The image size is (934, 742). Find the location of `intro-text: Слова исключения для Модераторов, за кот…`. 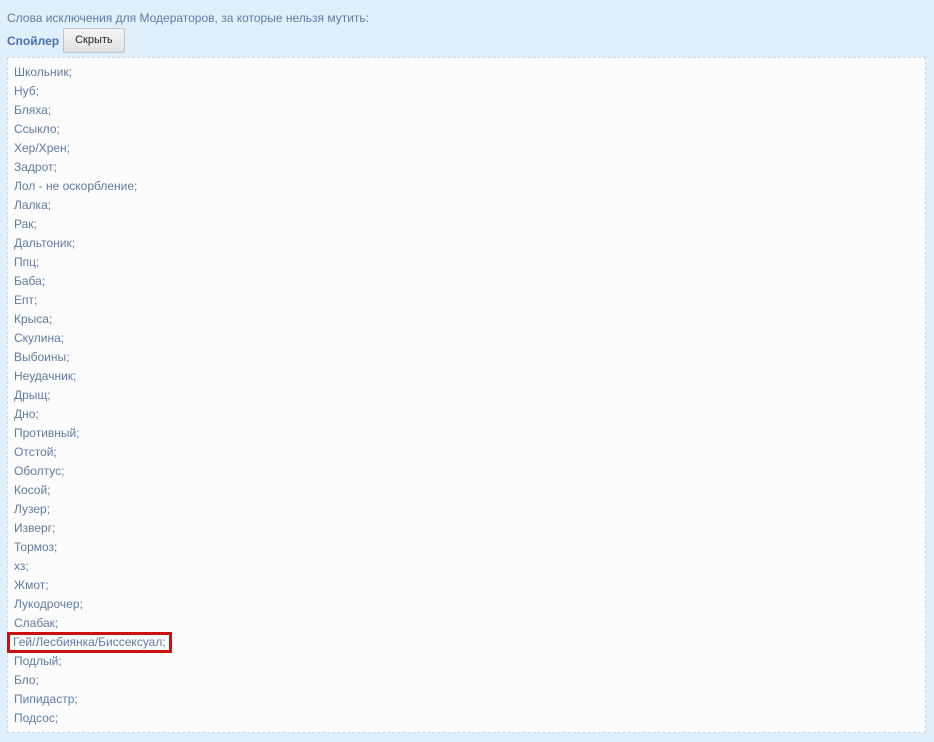

intro-text: Слова исключения для Модераторов, за кот… is located at coordinates (188, 18).